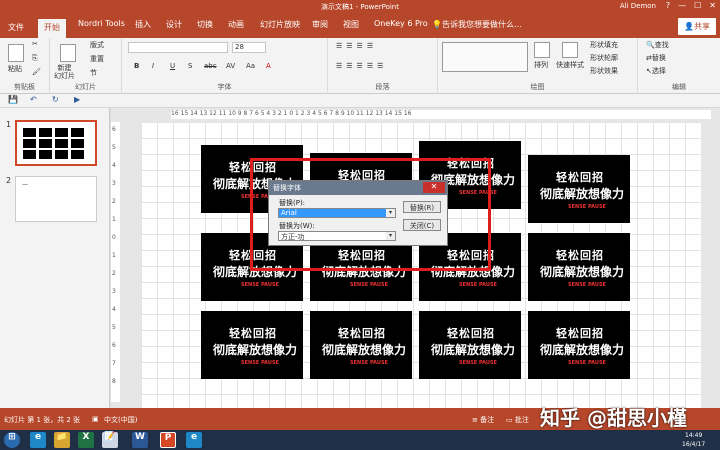  What do you see at coordinates (36, 72) in the screenshot?
I see `format-painter-icon: 🖌` at bounding box center [36, 72].